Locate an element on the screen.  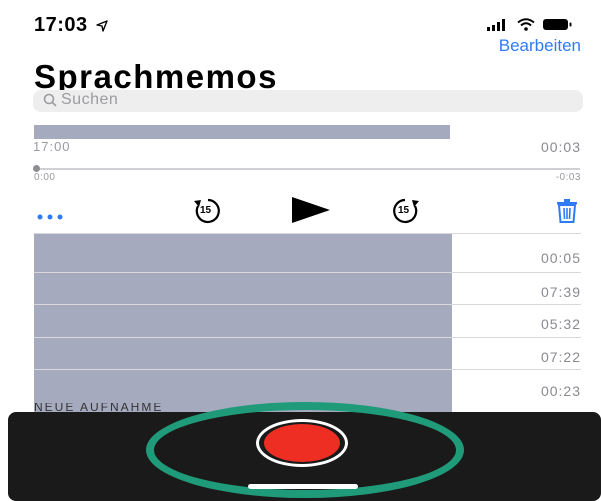
recording-duration-2: 07:39 is located at coordinates (560, 292).